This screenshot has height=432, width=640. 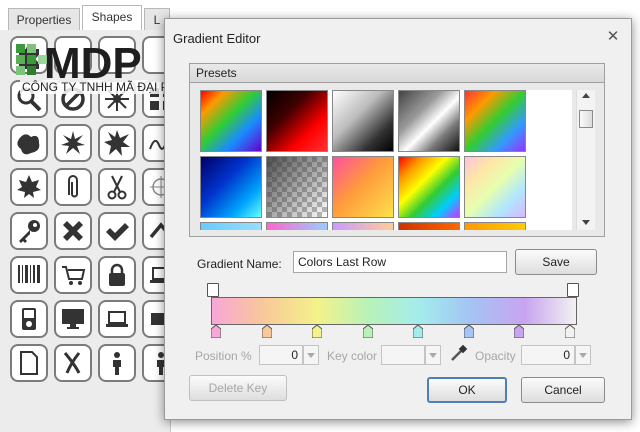 I want to click on paperclip-icon, so click(x=73, y=186).